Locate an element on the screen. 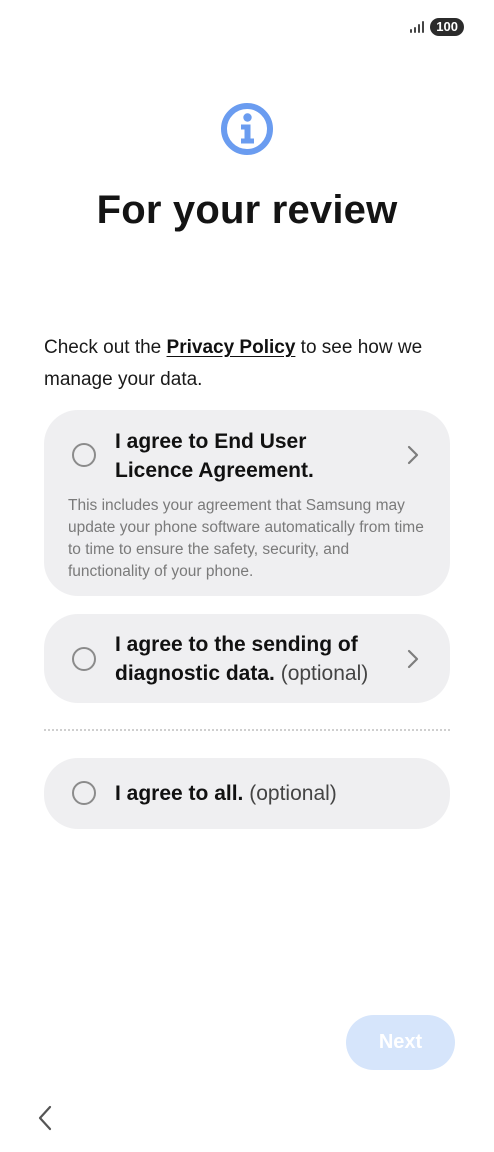 The width and height of the screenshot is (494, 1152). divider is located at coordinates (247, 730).